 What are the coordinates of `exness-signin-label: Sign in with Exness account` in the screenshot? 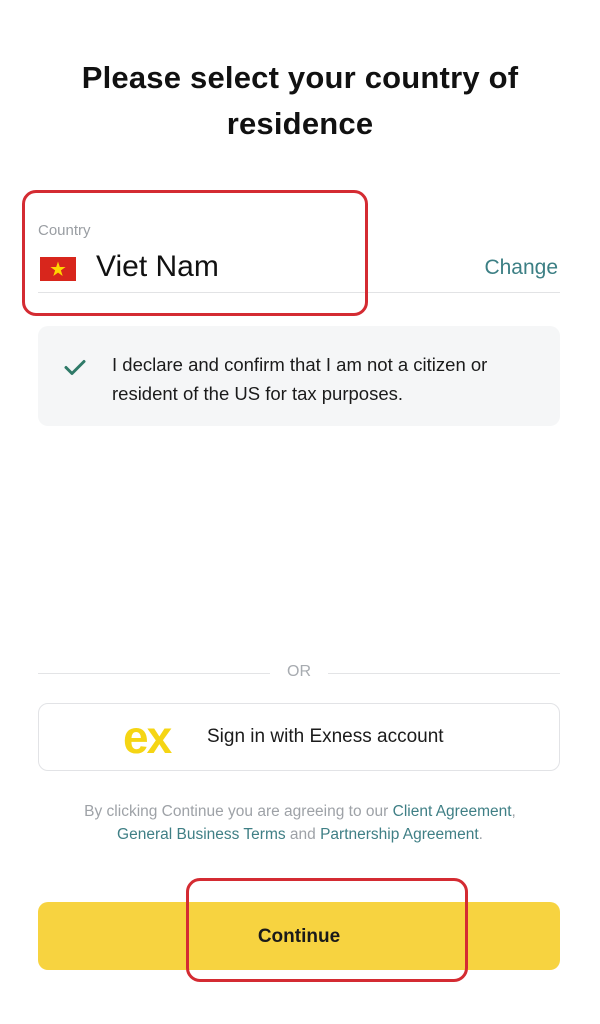 It's located at (325, 736).